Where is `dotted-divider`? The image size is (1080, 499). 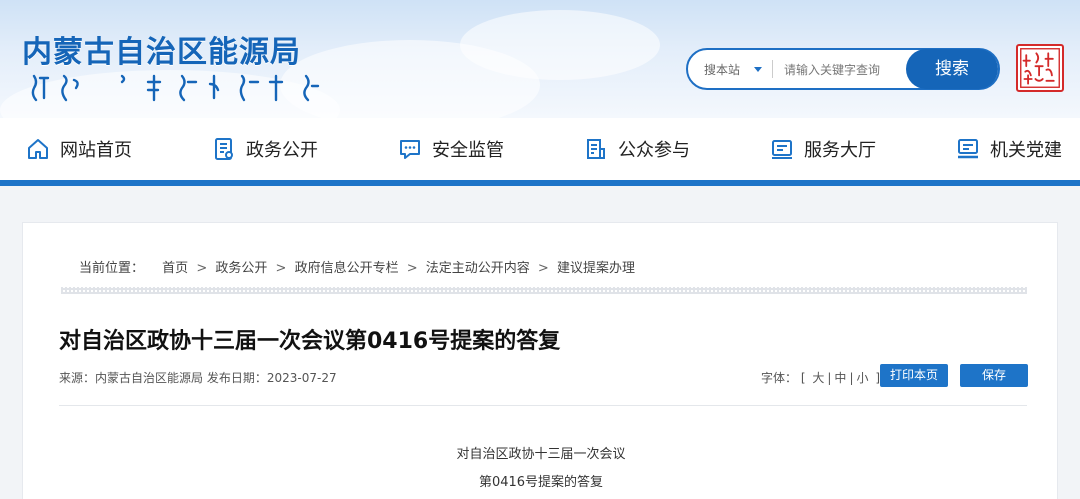 dotted-divider is located at coordinates (544, 290).